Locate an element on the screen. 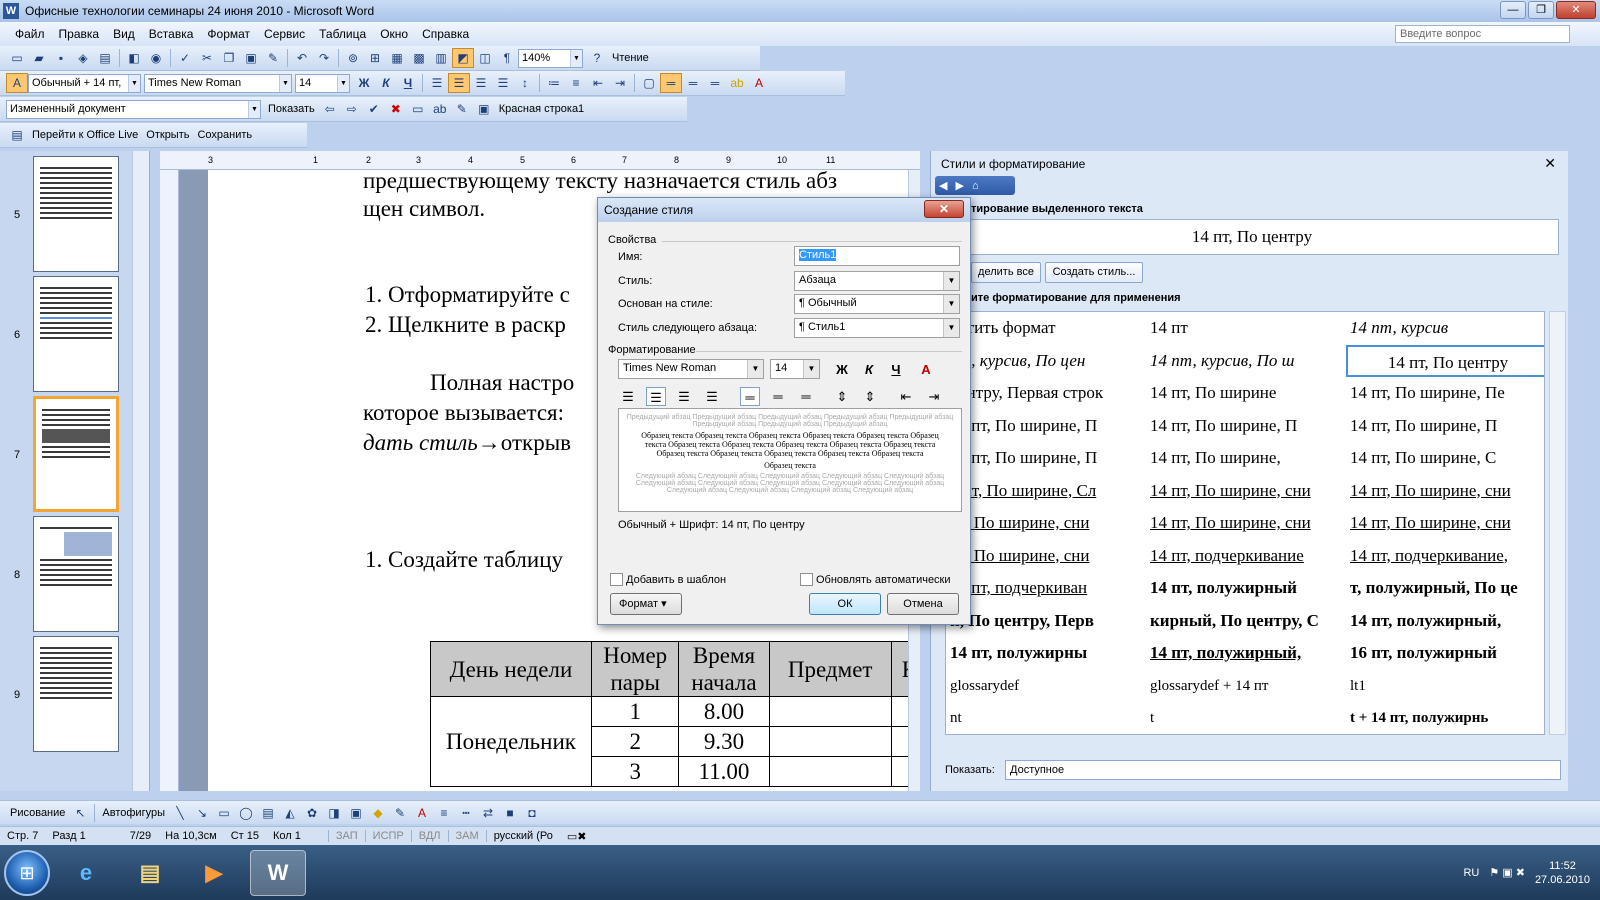 The height and width of the screenshot is (900, 1600). style-list-item: 14 пт, По ширине is located at coordinates (1246, 393).